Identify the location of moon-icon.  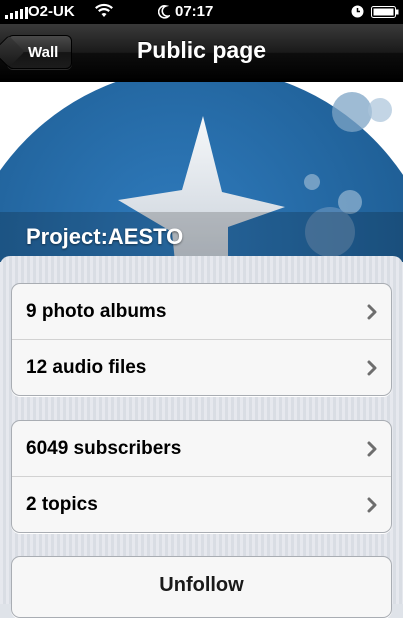
(164, 11).